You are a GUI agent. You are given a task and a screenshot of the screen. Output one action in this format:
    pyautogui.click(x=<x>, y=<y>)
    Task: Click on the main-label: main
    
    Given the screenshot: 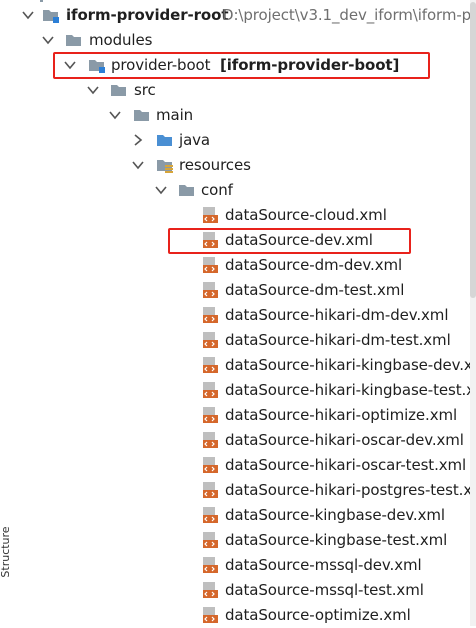 What is the action you would take?
    pyautogui.click(x=175, y=115)
    